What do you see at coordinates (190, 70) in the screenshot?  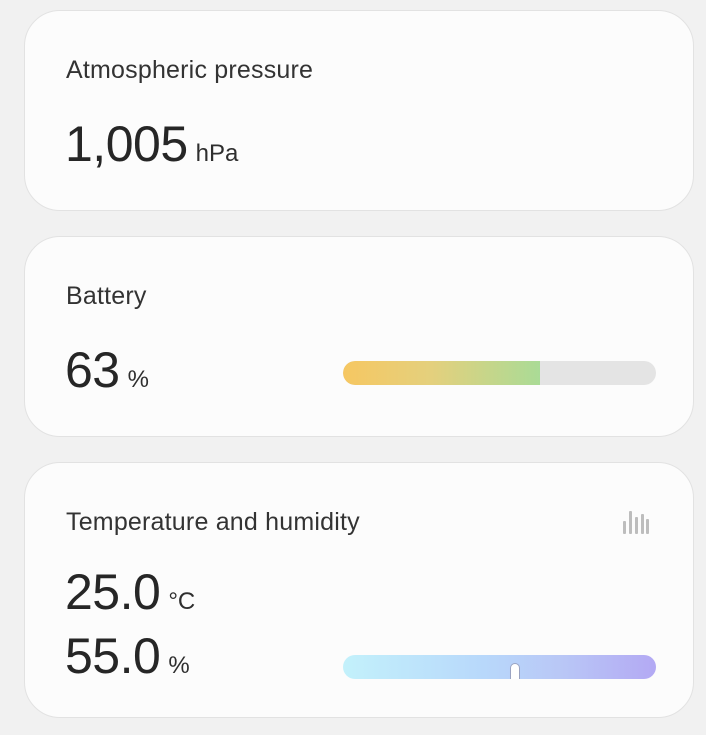 I see `atmospheric-pressure-title: Atmospheric pressure` at bounding box center [190, 70].